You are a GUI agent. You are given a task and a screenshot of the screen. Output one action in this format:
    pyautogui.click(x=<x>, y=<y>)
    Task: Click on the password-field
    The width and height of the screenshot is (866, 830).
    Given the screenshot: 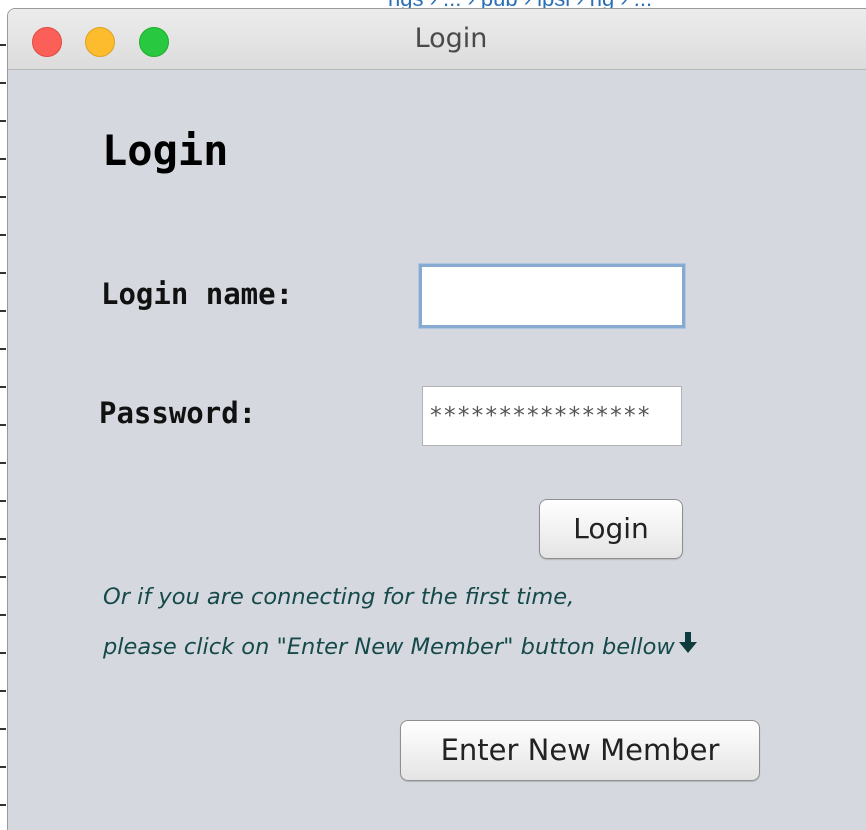 What is the action you would take?
    pyautogui.click(x=552, y=416)
    